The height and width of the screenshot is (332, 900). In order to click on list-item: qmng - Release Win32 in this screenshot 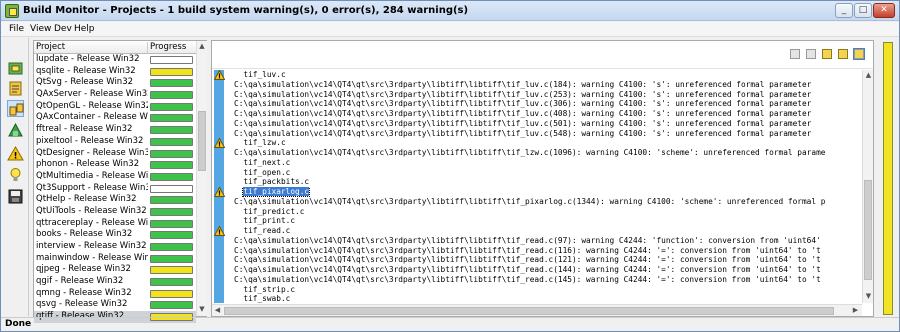, I will do `click(115, 294)`.